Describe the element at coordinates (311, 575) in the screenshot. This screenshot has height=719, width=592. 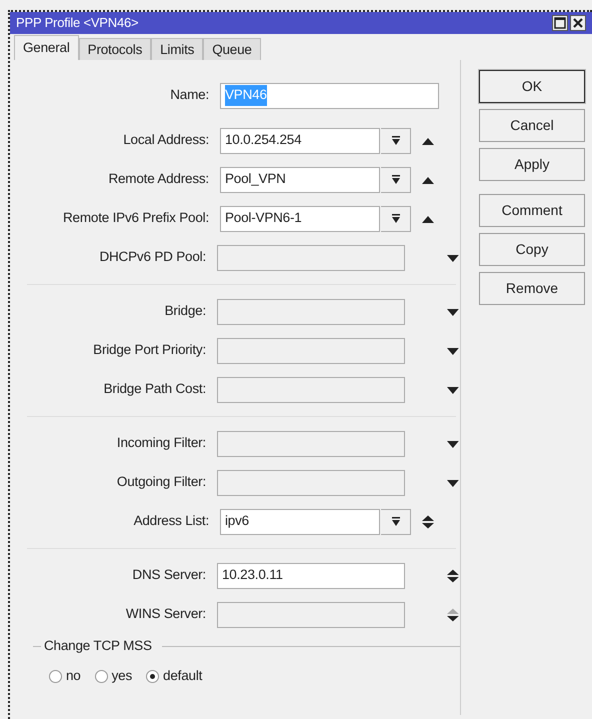
I see `input-field: 10.23.0.11` at that location.